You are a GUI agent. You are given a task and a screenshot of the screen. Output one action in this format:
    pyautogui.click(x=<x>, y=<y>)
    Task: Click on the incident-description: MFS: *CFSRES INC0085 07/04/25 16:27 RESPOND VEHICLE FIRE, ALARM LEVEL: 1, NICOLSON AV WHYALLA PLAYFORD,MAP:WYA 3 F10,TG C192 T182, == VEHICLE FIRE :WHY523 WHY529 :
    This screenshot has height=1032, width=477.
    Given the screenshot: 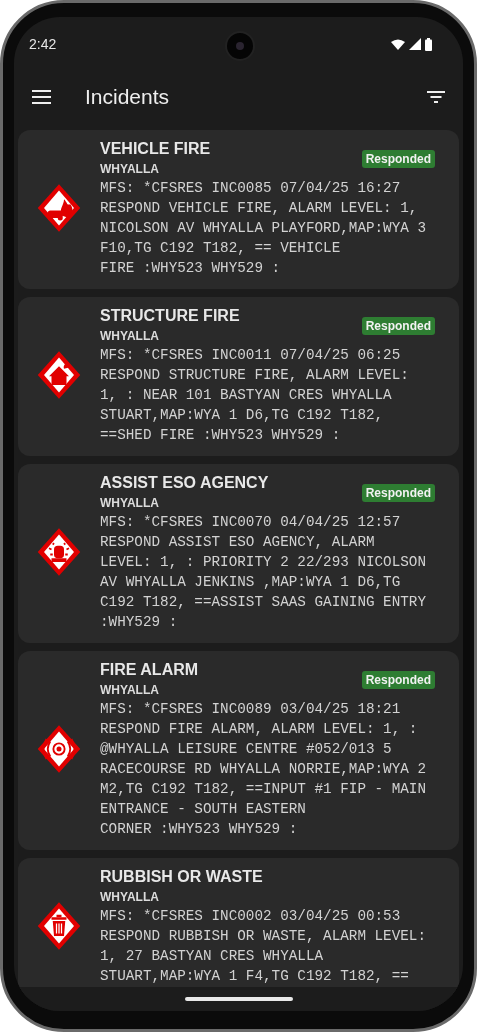 What is the action you would take?
    pyautogui.click(x=264, y=228)
    